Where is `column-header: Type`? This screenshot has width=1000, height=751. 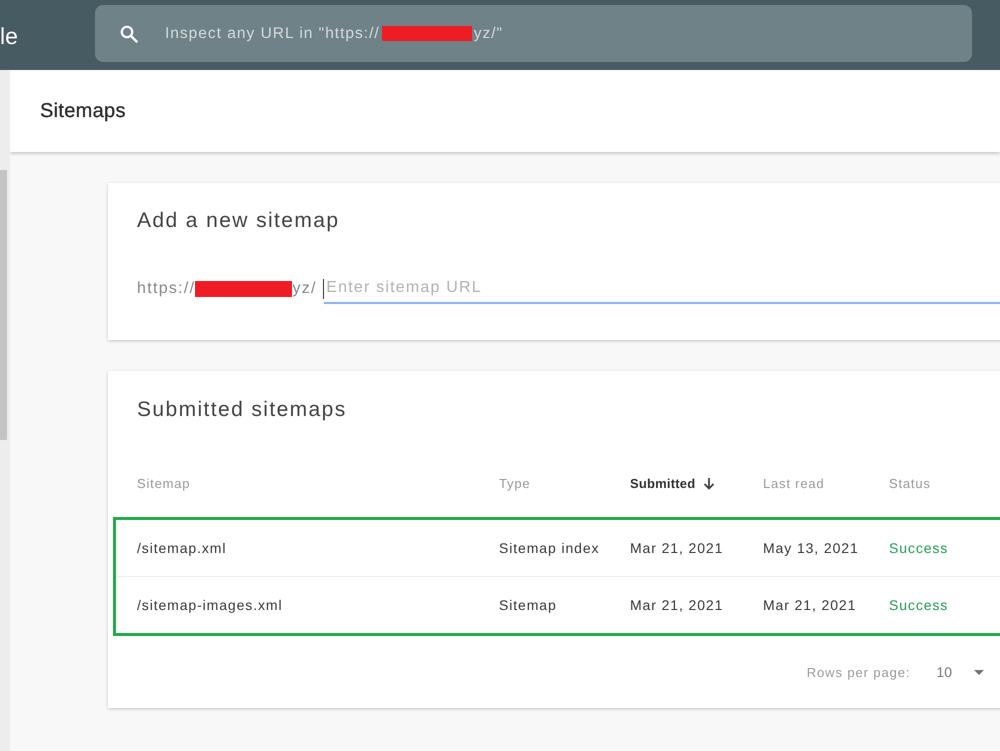 column-header: Type is located at coordinates (514, 483).